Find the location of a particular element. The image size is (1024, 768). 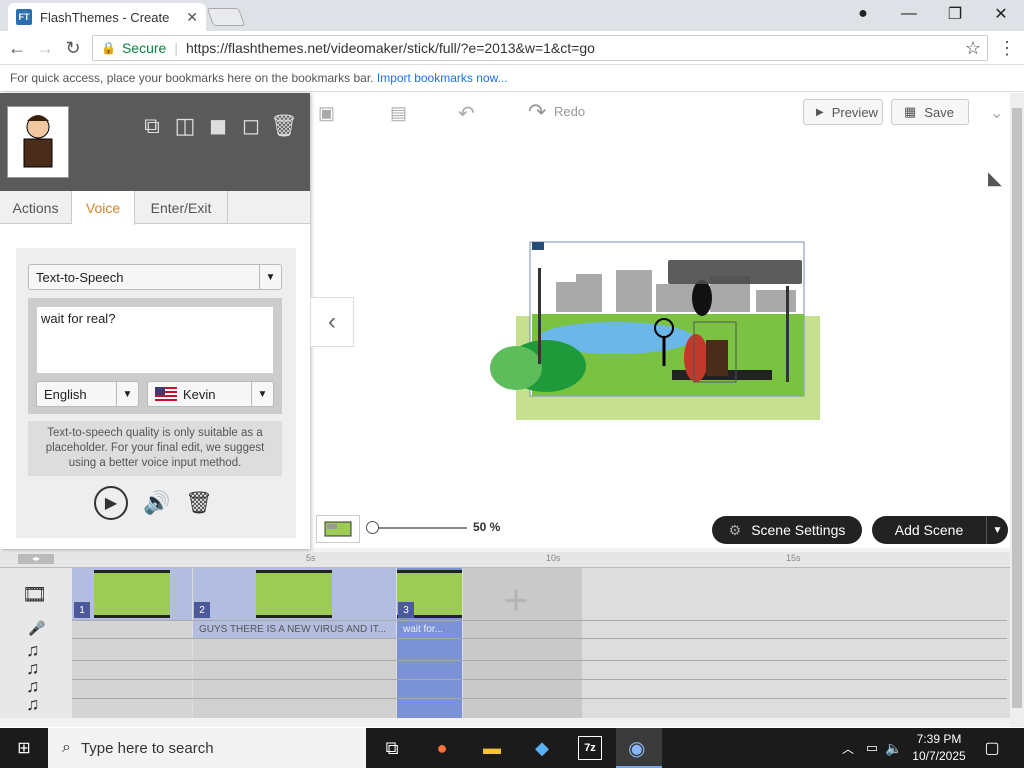

save-button: ▦ Save is located at coordinates (930, 112).